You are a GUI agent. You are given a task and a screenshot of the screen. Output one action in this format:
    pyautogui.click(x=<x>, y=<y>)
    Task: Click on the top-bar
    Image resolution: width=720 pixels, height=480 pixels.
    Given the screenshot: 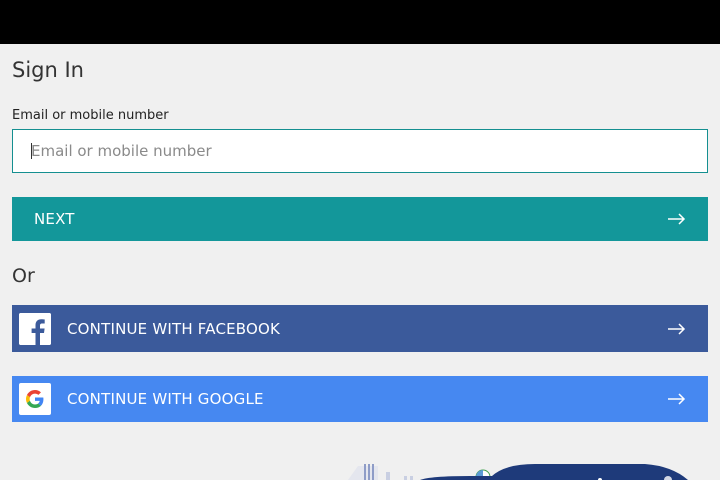 What is the action you would take?
    pyautogui.click(x=360, y=22)
    